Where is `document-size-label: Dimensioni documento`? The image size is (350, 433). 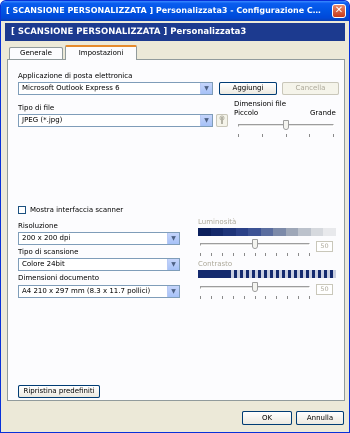 document-size-label: Dimensioni documento is located at coordinates (58, 278).